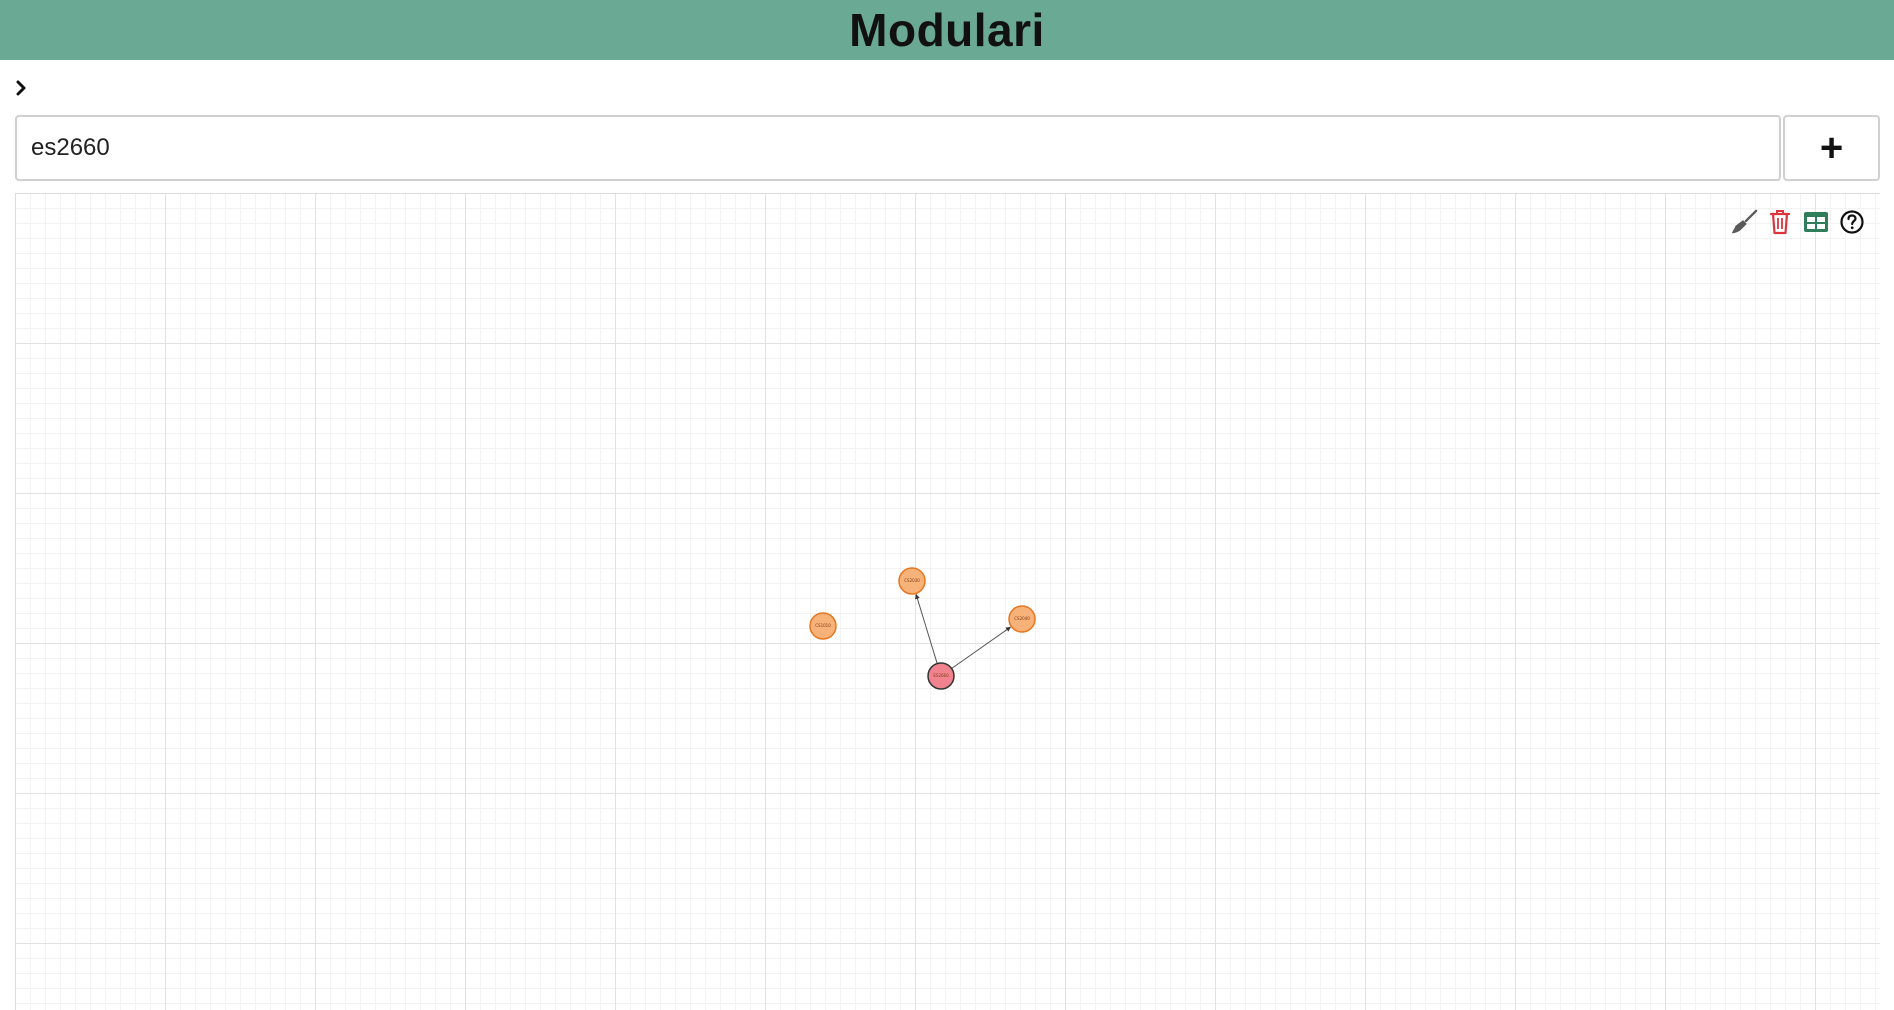 Image resolution: width=1894 pixels, height=1010 pixels. I want to click on clear-graph-button, so click(1744, 222).